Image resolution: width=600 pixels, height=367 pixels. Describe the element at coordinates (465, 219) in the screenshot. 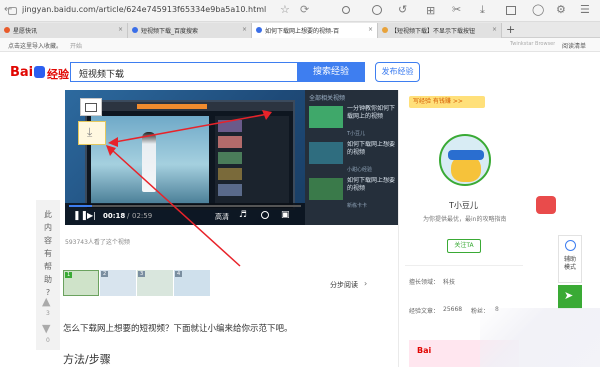

I see `author-desc: 为你提供最优，最in的攻略指南` at that location.